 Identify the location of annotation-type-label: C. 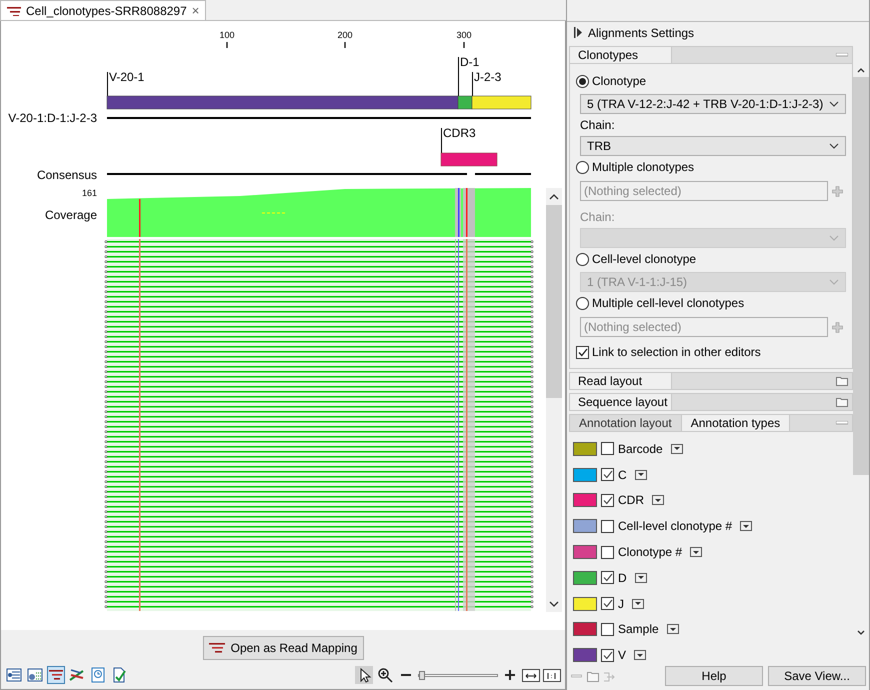
(622, 475).